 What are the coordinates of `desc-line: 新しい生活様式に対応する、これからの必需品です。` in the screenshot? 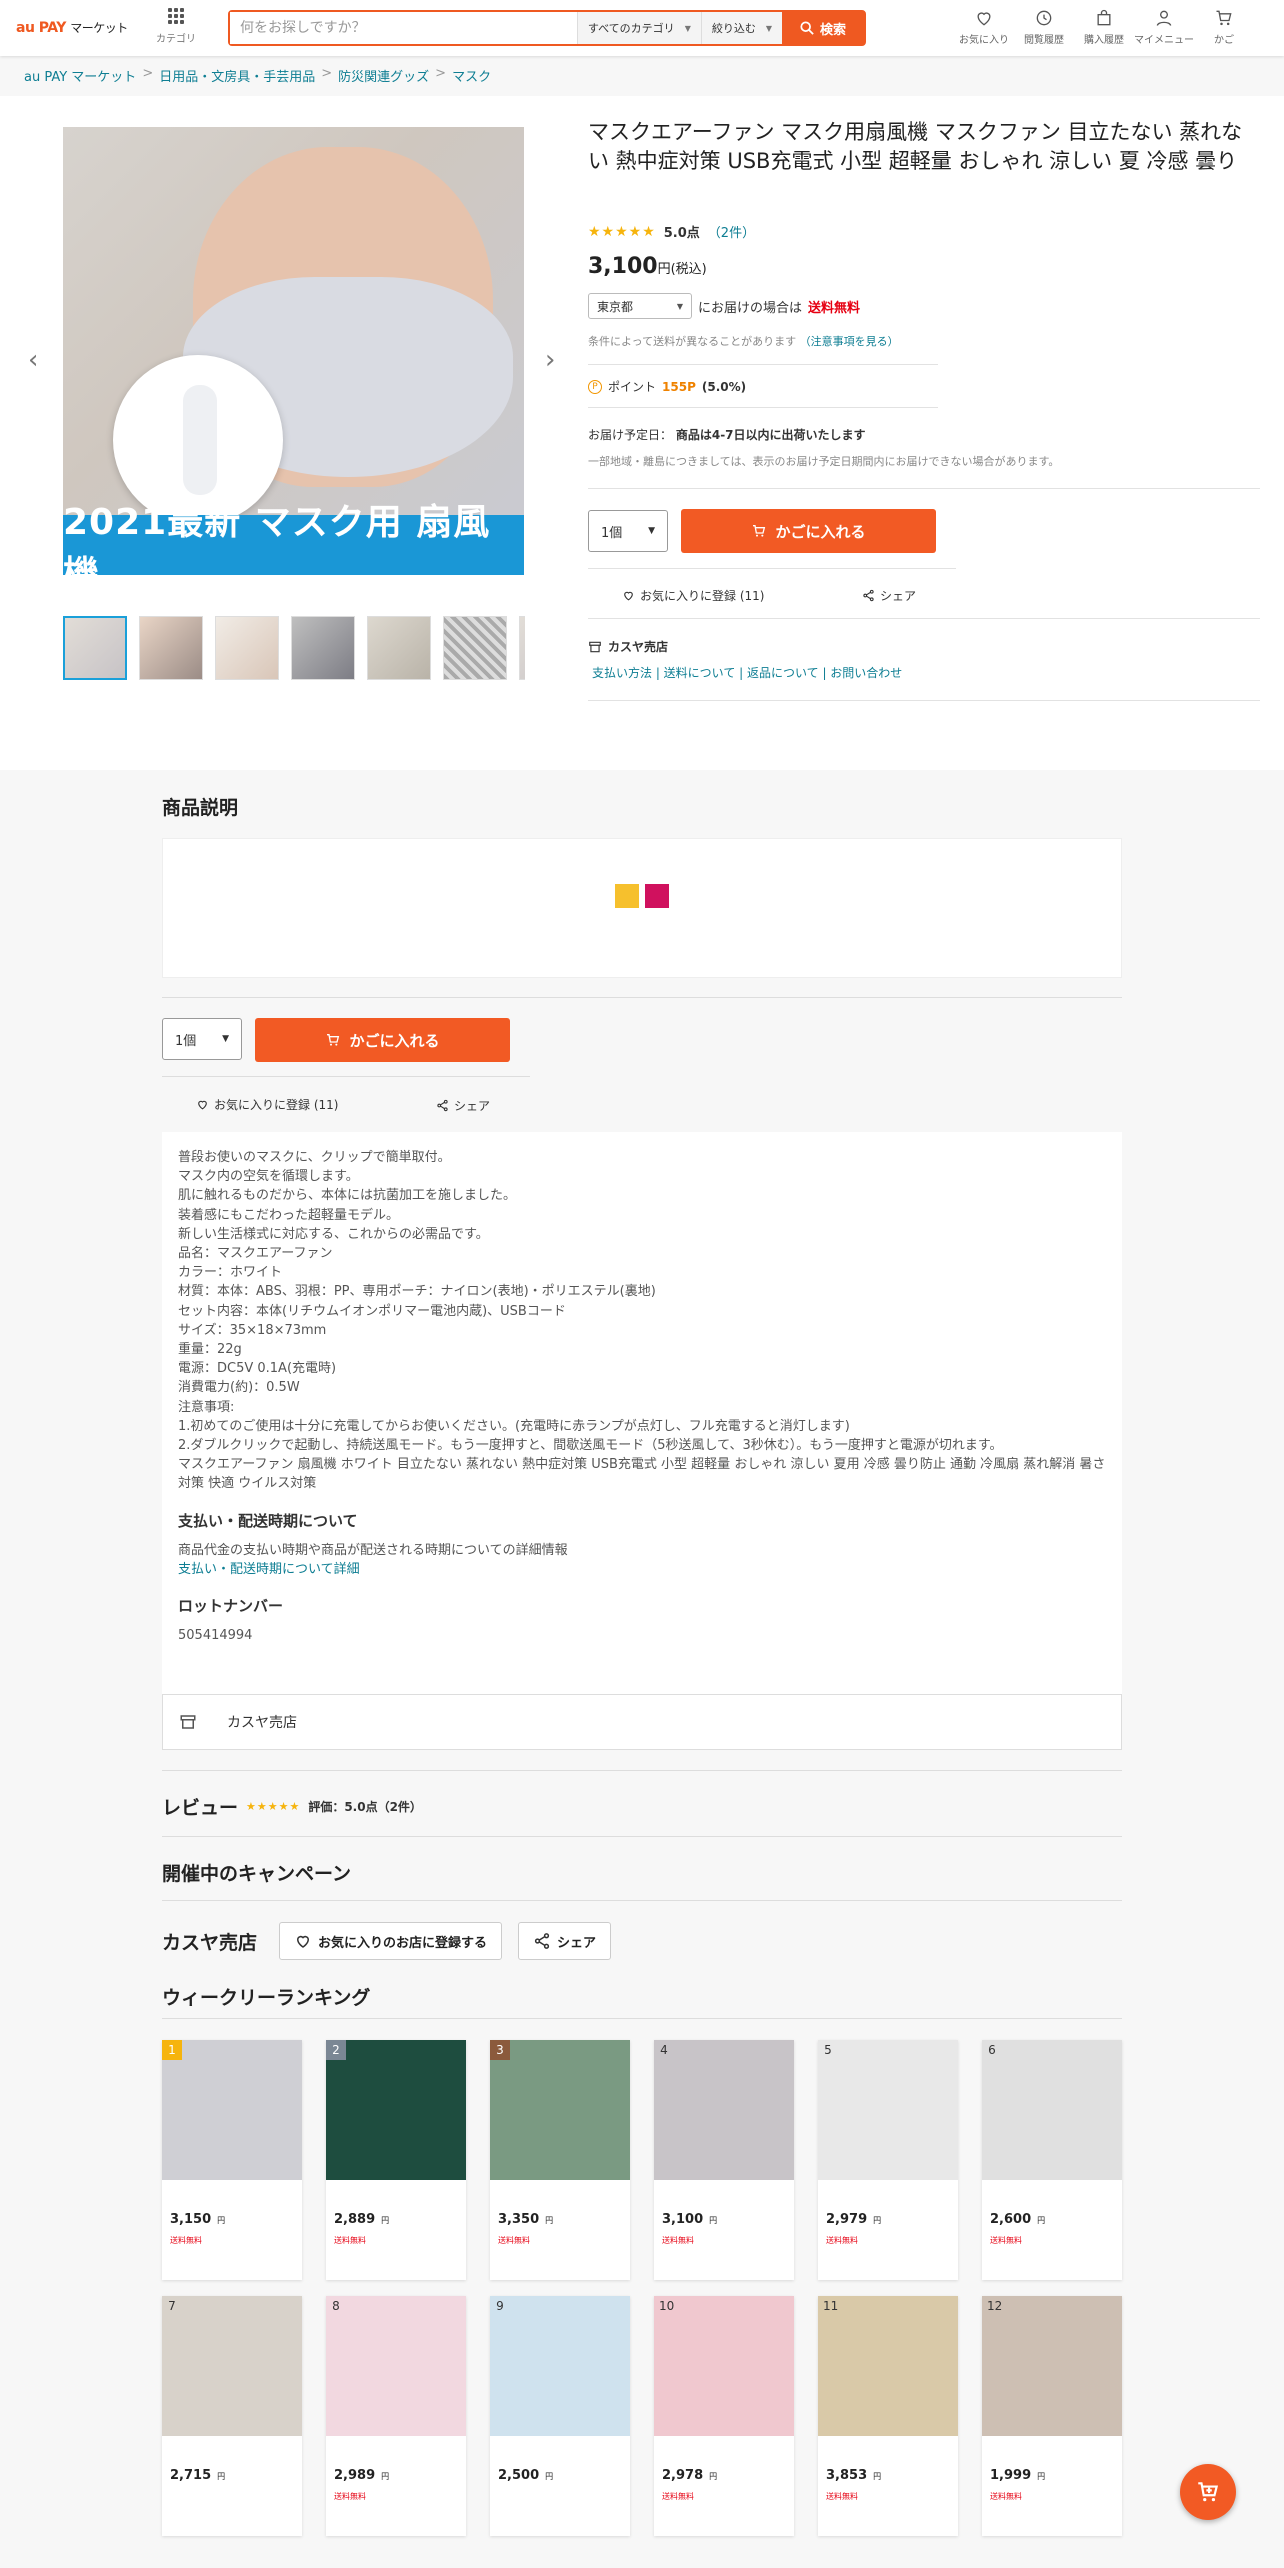 It's located at (333, 1234).